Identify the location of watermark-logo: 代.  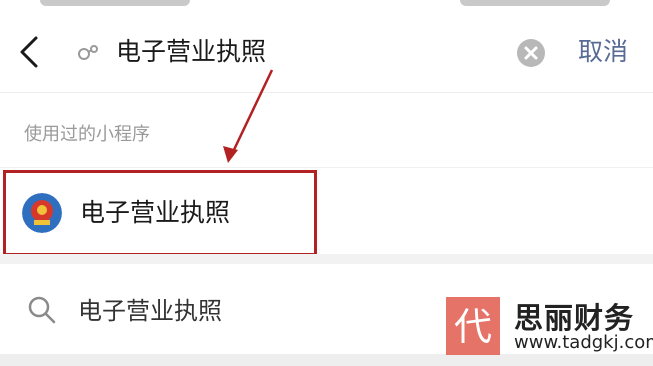
(473, 326).